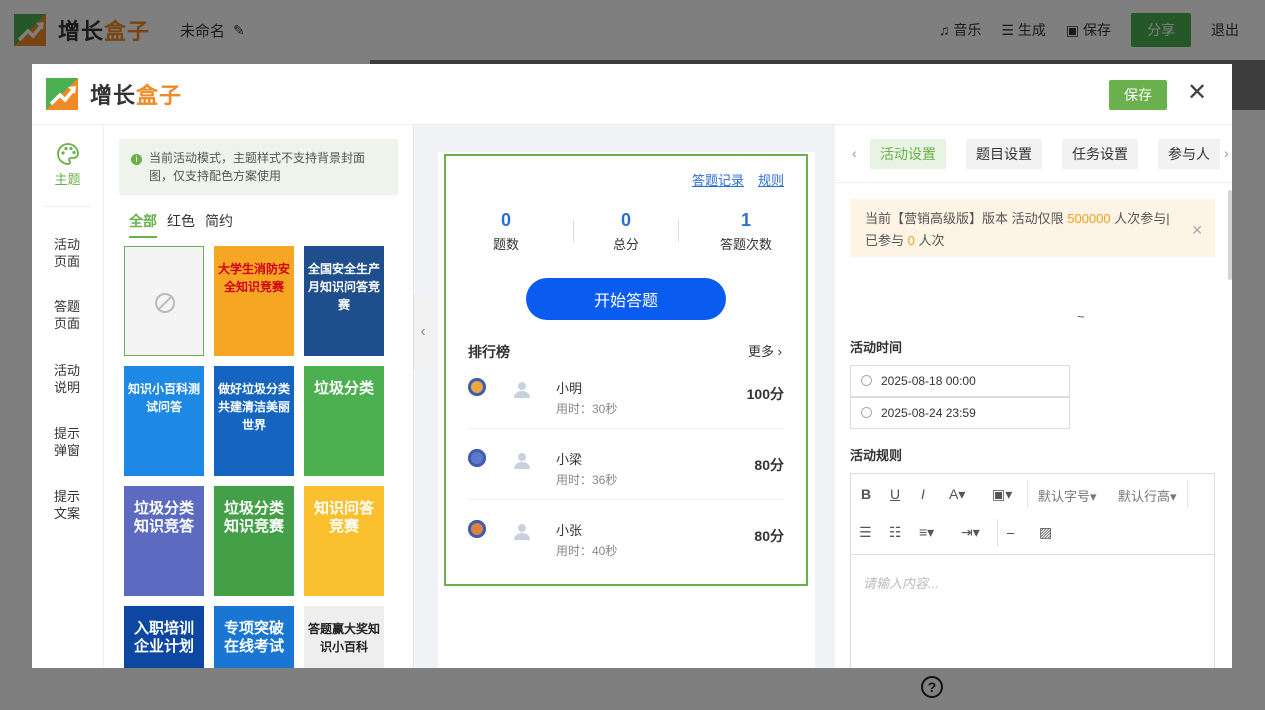 This screenshot has width=1265, height=710. I want to click on image-icon: ▨, so click(1045, 532).